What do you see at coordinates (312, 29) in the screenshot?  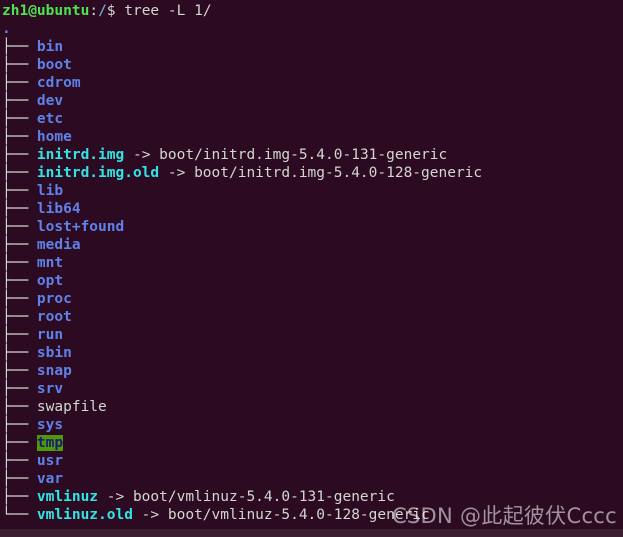 I see `tree-root-line: .` at bounding box center [312, 29].